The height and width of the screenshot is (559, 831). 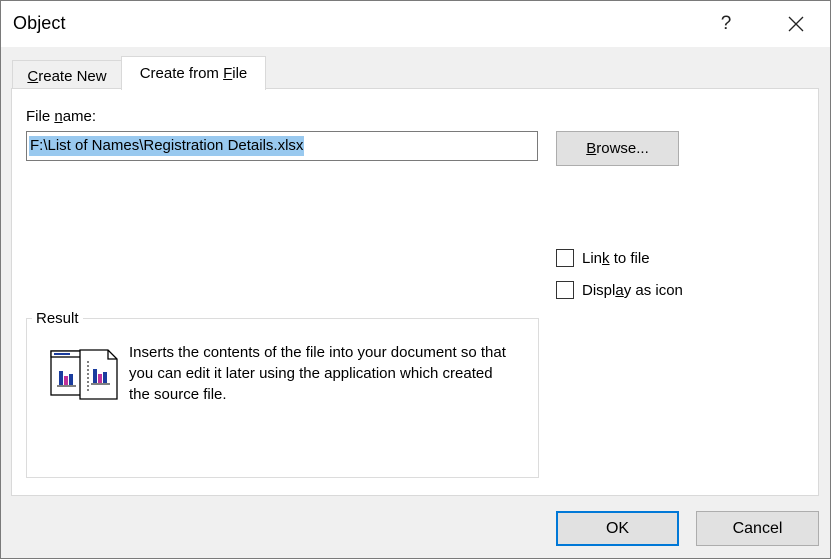 What do you see at coordinates (726, 24) in the screenshot?
I see `help-button: ?` at bounding box center [726, 24].